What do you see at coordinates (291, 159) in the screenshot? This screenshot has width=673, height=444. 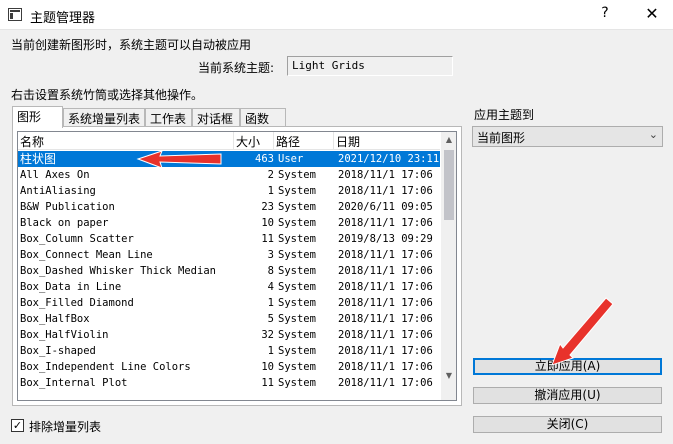 I see `cell-path: User` at bounding box center [291, 159].